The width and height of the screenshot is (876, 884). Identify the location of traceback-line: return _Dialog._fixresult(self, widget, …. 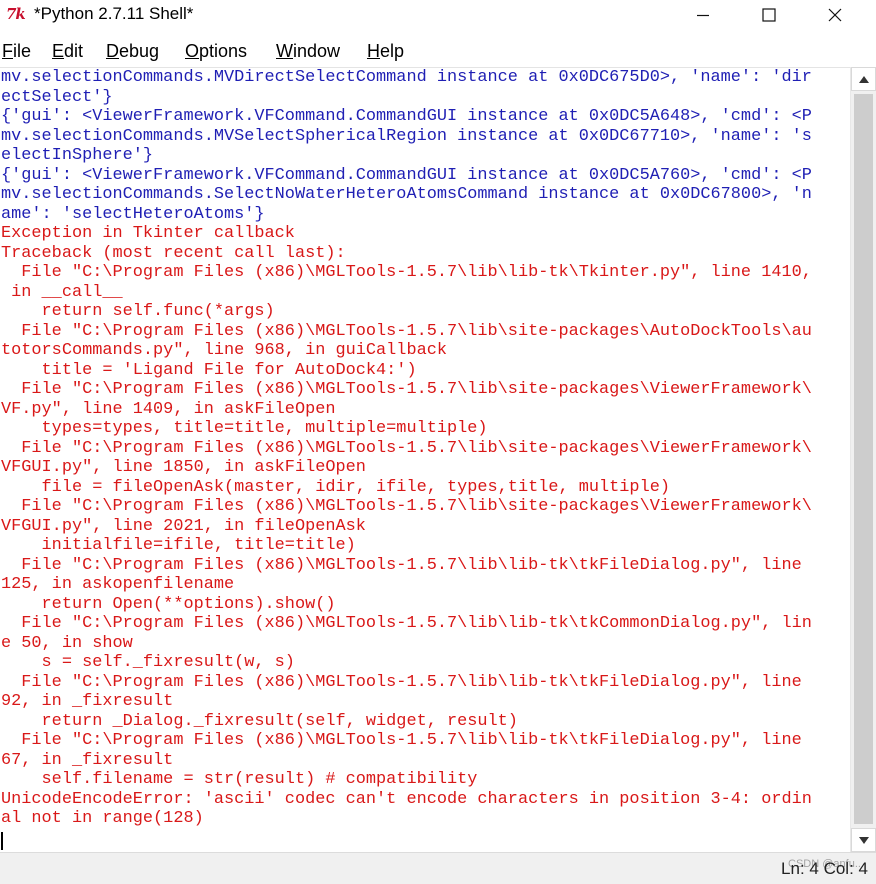
(259, 721).